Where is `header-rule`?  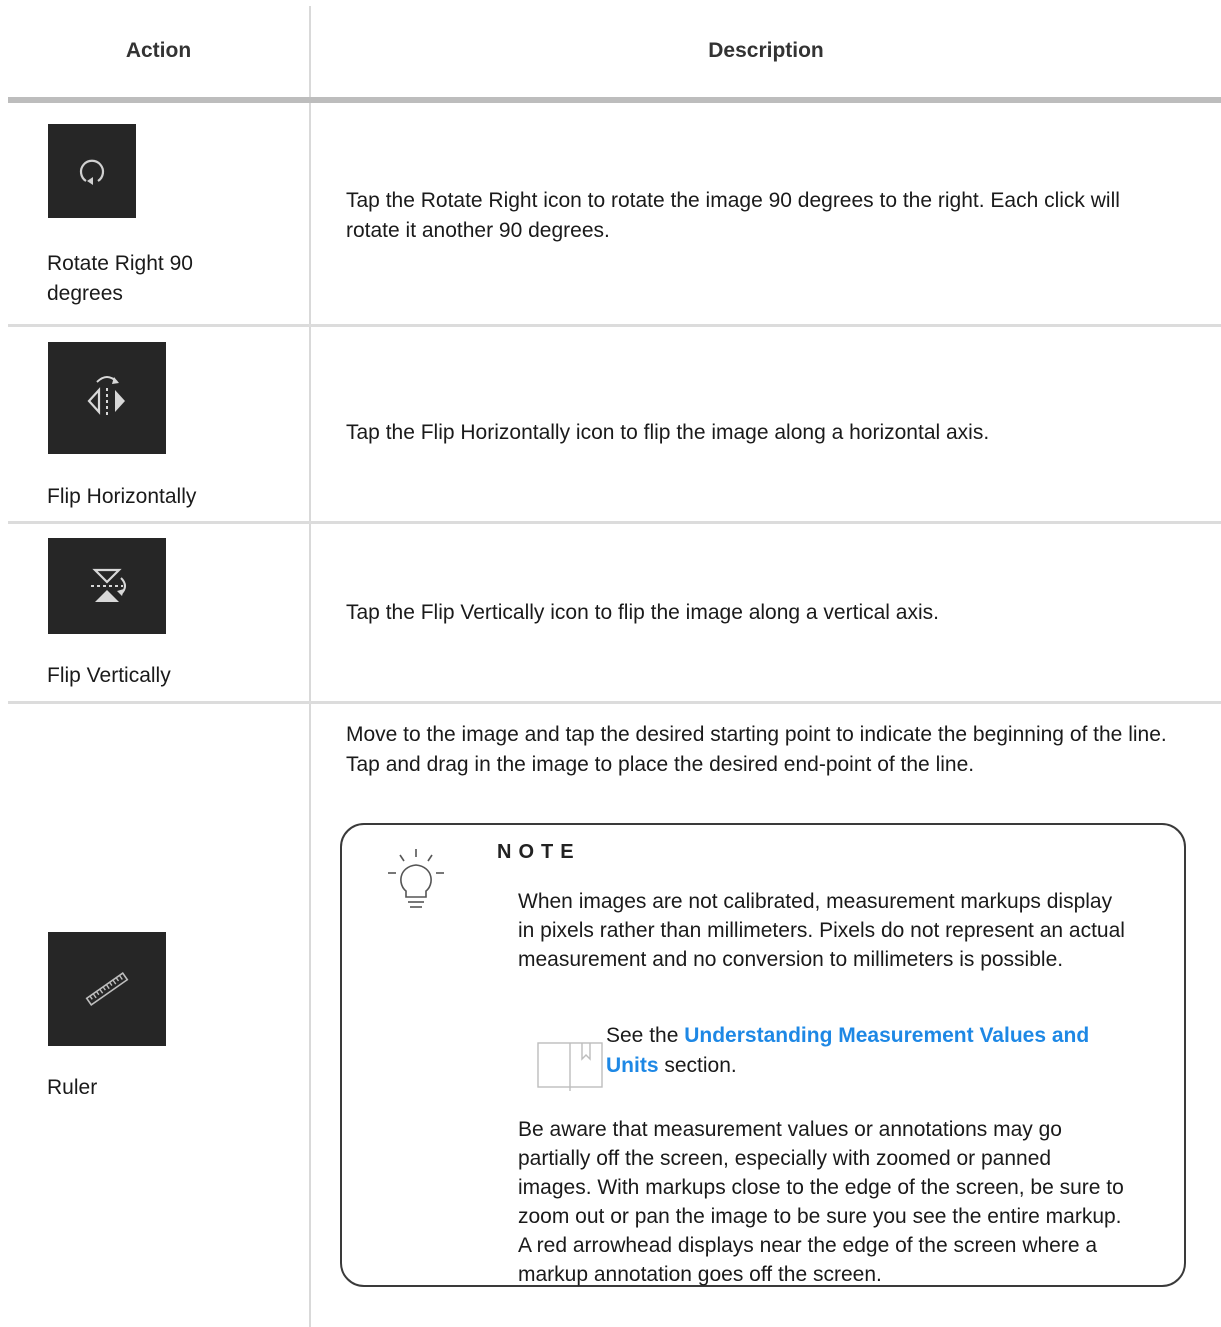
header-rule is located at coordinates (614, 100).